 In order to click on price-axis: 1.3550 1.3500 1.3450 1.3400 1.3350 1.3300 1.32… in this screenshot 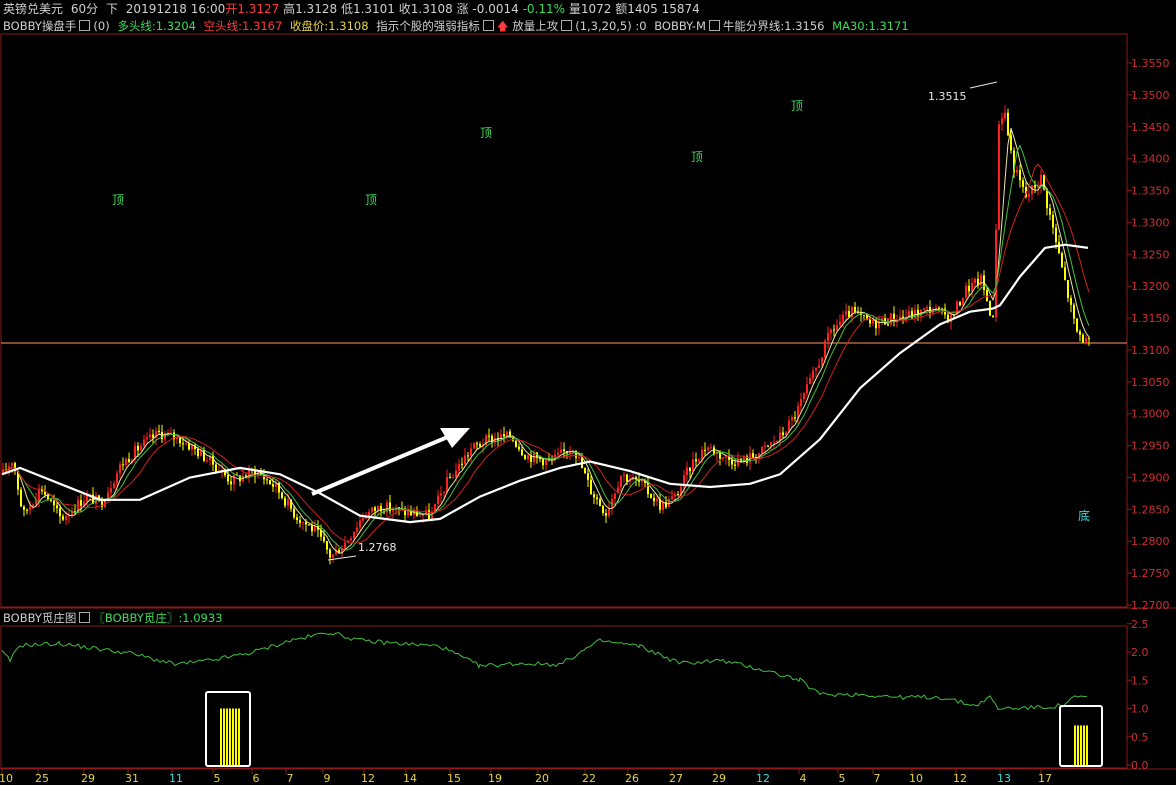, I will do `click(1148, 334)`.